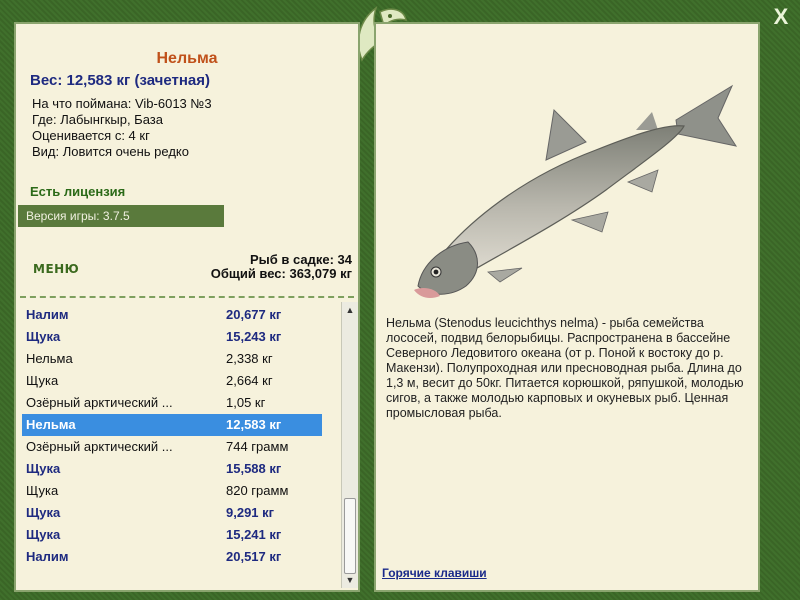  What do you see at coordinates (257, 490) in the screenshot?
I see `catch-item-weight: 820 грамм` at bounding box center [257, 490].